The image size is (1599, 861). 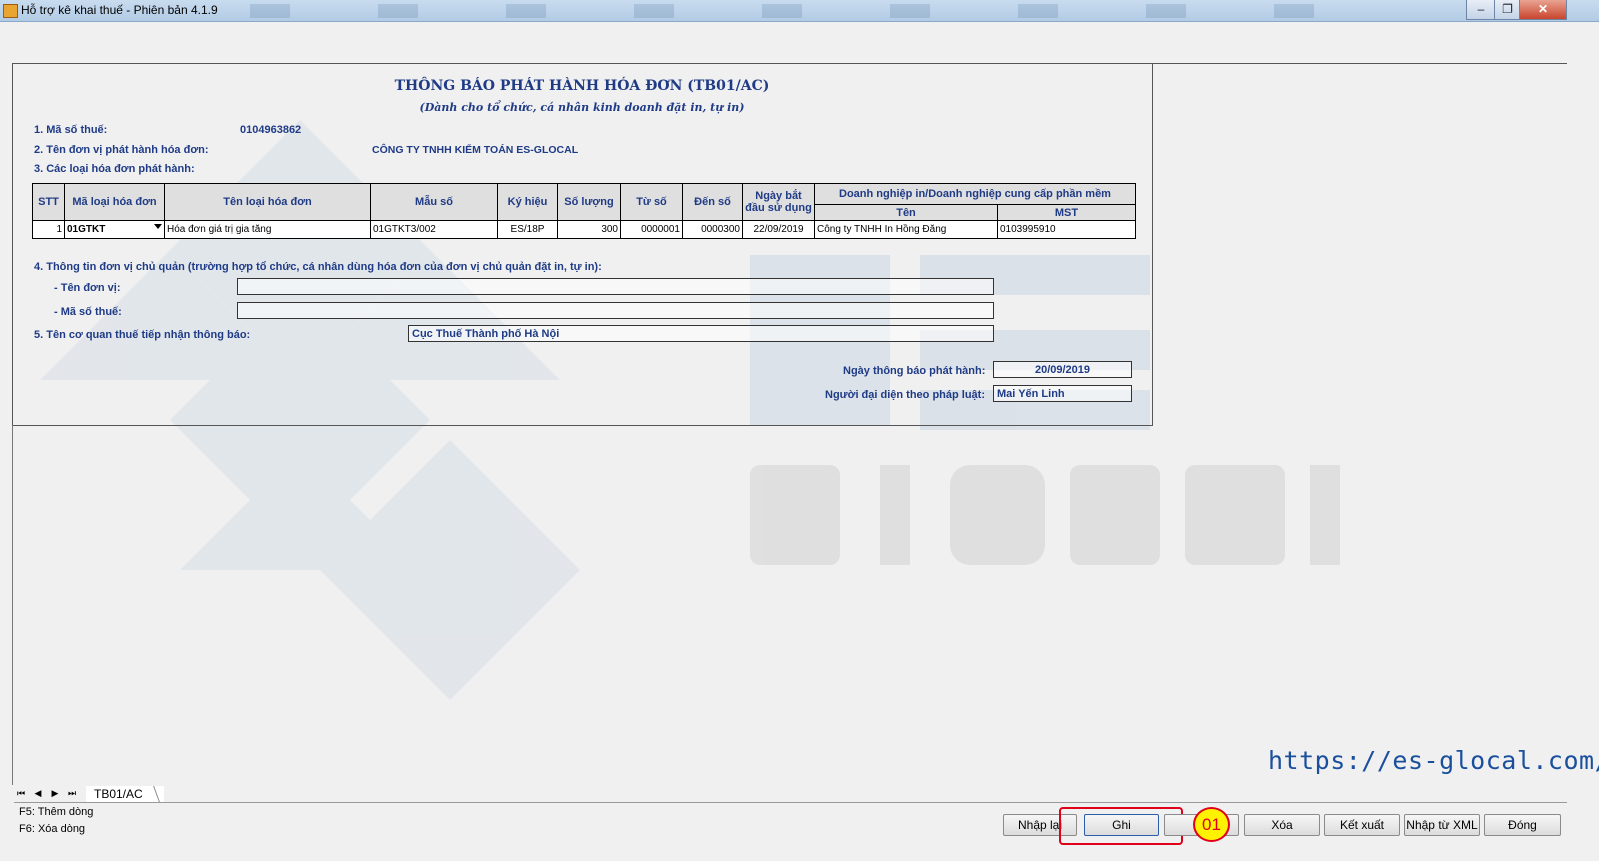 What do you see at coordinates (434, 229) in the screenshot?
I see `cell-template: 01GTKT3/002` at bounding box center [434, 229].